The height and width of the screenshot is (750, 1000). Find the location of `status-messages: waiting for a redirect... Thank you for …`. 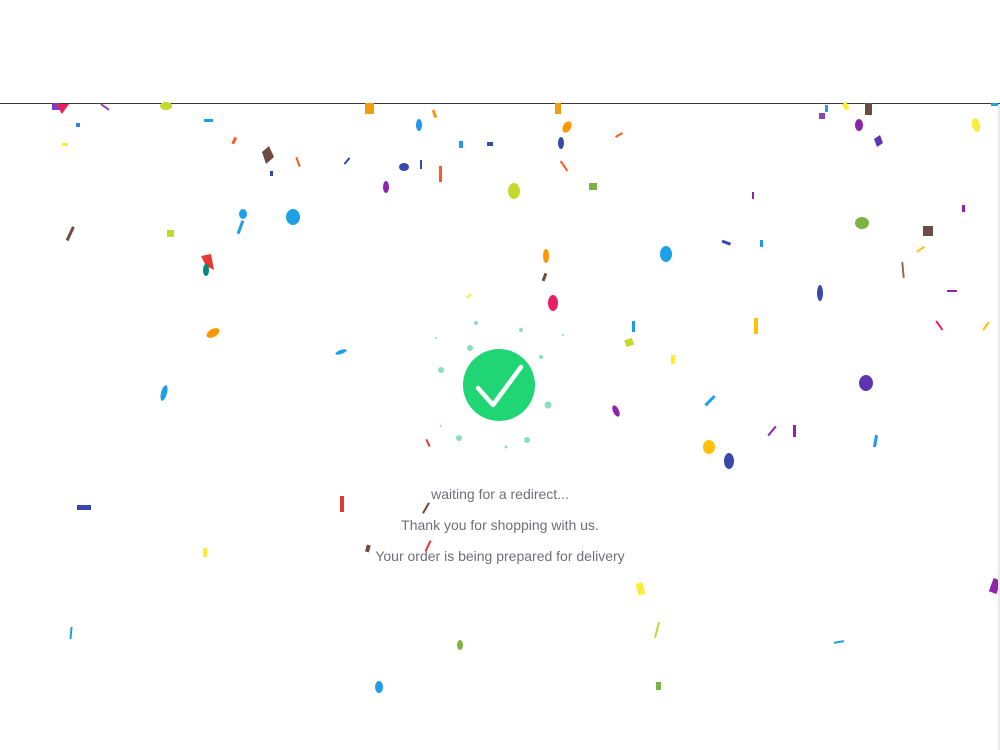

status-messages: waiting for a redirect... Thank you for … is located at coordinates (500, 528).